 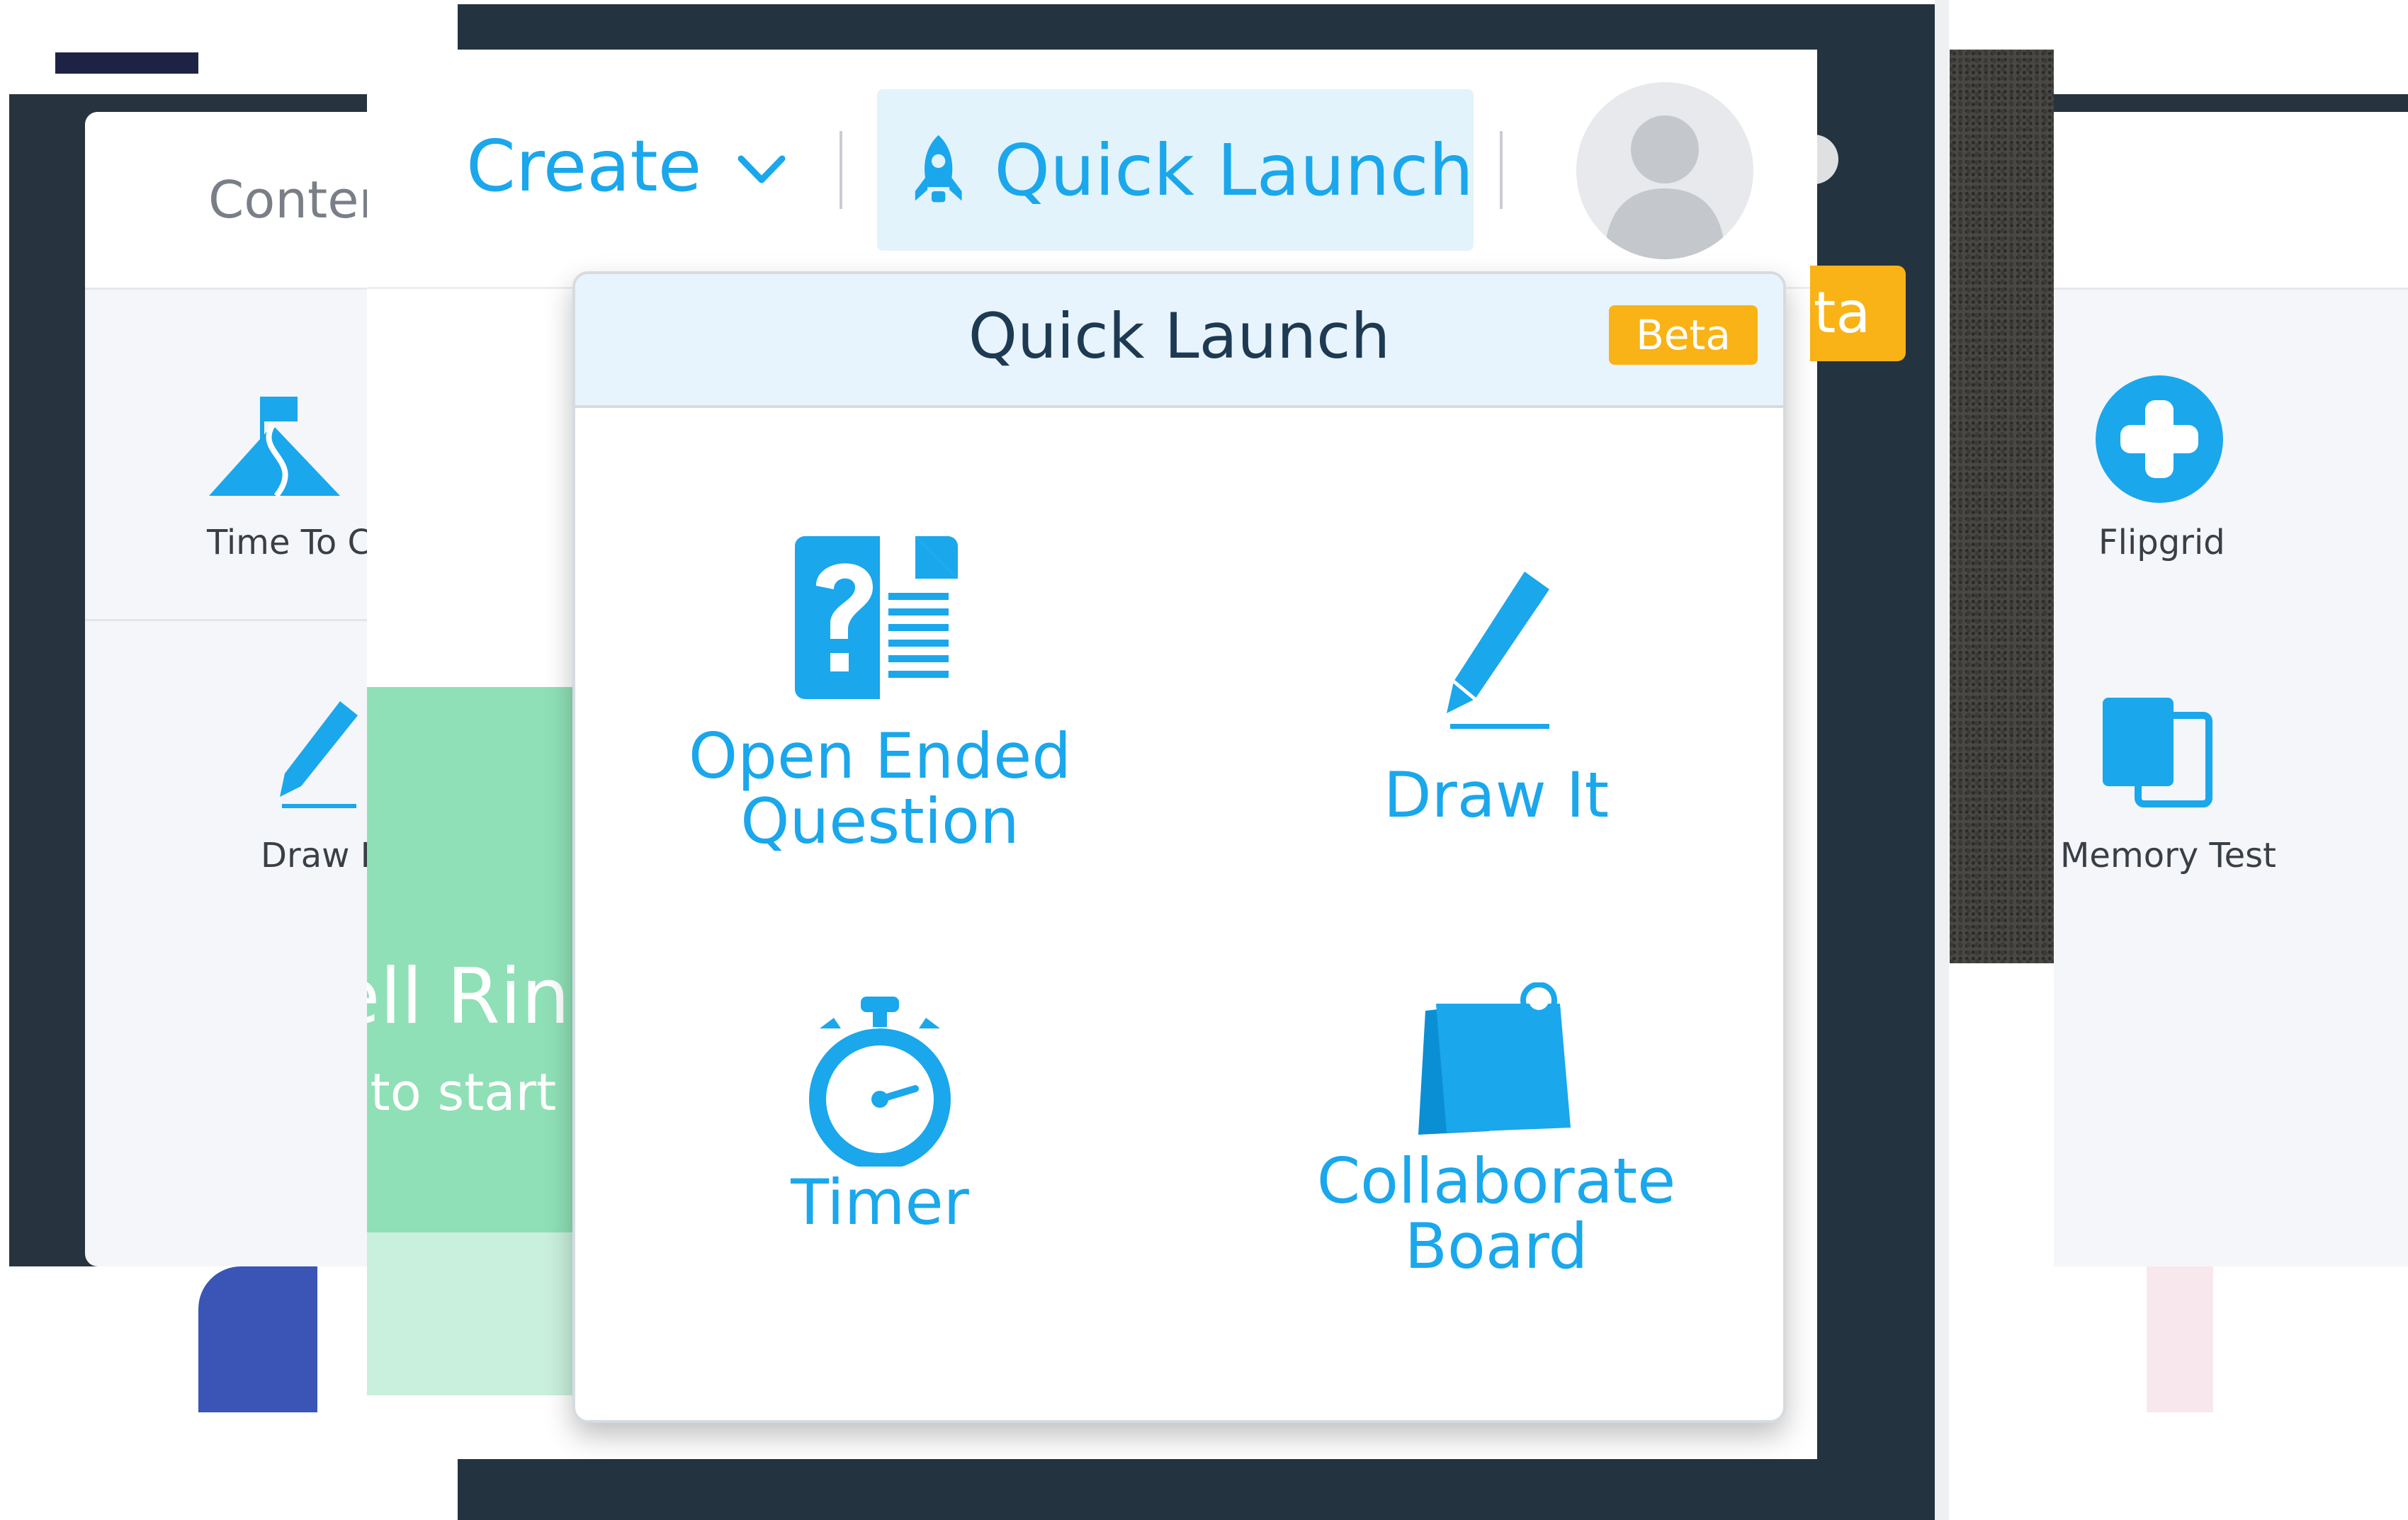 I want to click on draw-it-item: Draw It, so click(x=1496, y=700).